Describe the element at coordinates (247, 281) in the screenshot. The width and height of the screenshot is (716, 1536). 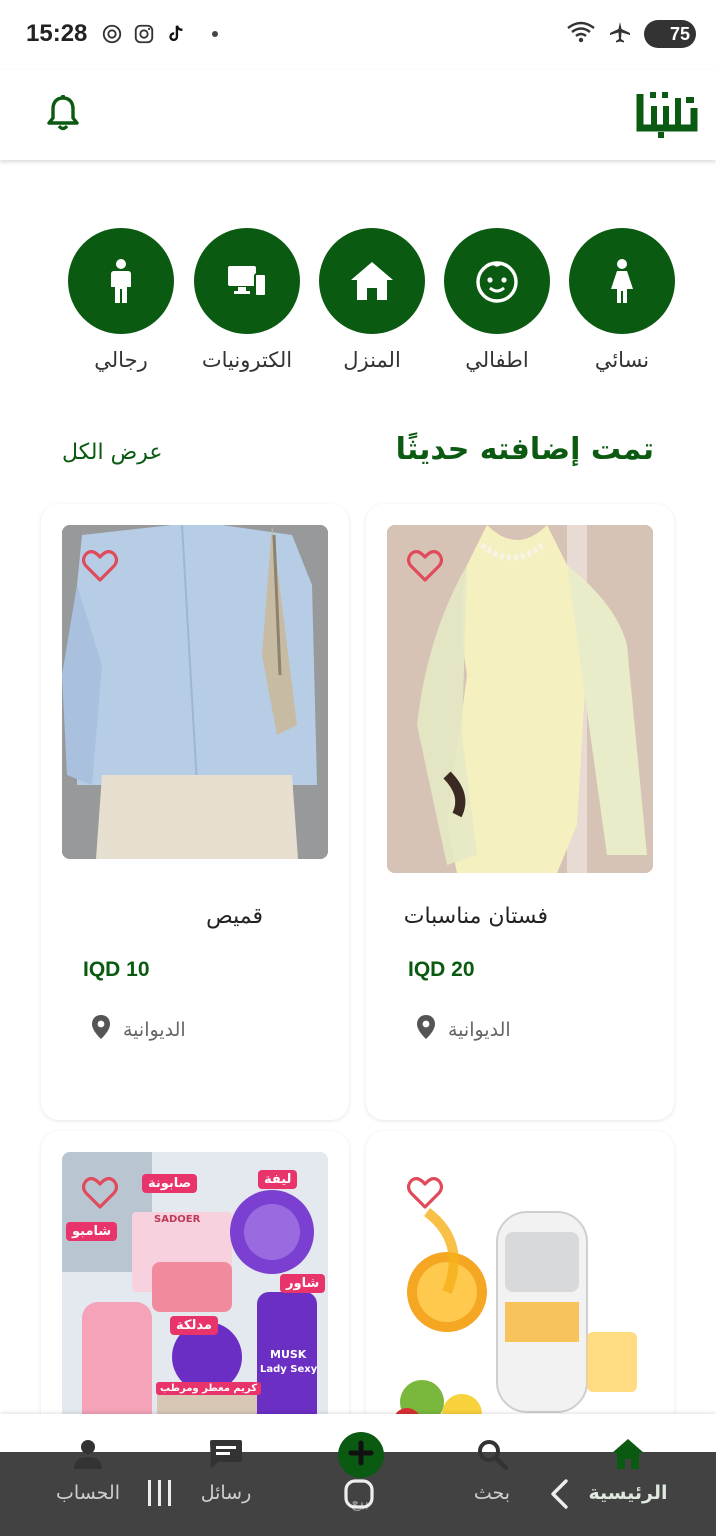
I see `devices-icon` at that location.